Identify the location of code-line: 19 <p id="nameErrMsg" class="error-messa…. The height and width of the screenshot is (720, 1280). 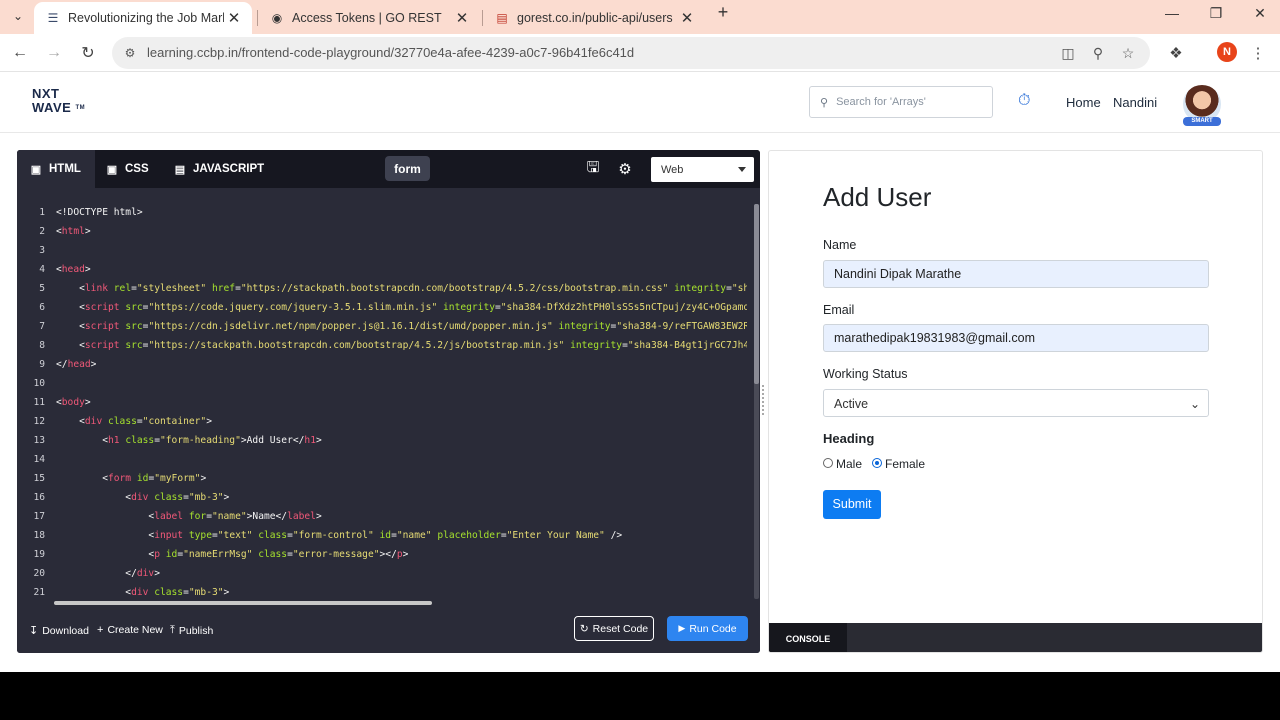
(382, 554).